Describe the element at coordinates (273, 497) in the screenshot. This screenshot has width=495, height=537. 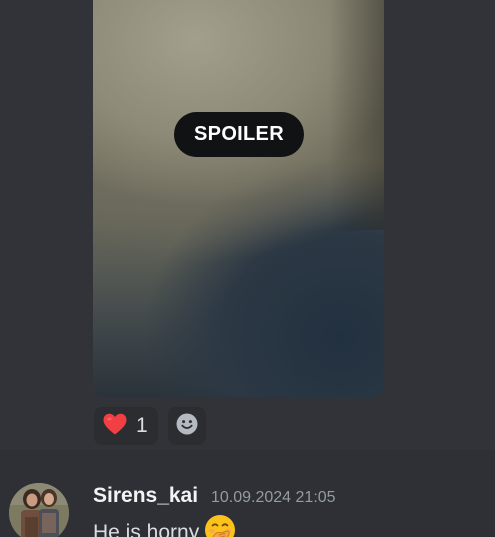
I see `message-timestamp: 10.09.2024 21:05` at that location.